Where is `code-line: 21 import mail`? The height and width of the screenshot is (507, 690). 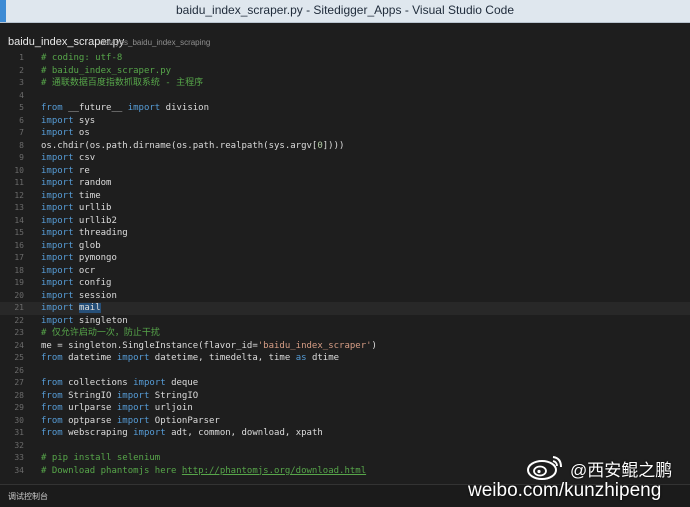
code-line: 21 import mail is located at coordinates (345, 308).